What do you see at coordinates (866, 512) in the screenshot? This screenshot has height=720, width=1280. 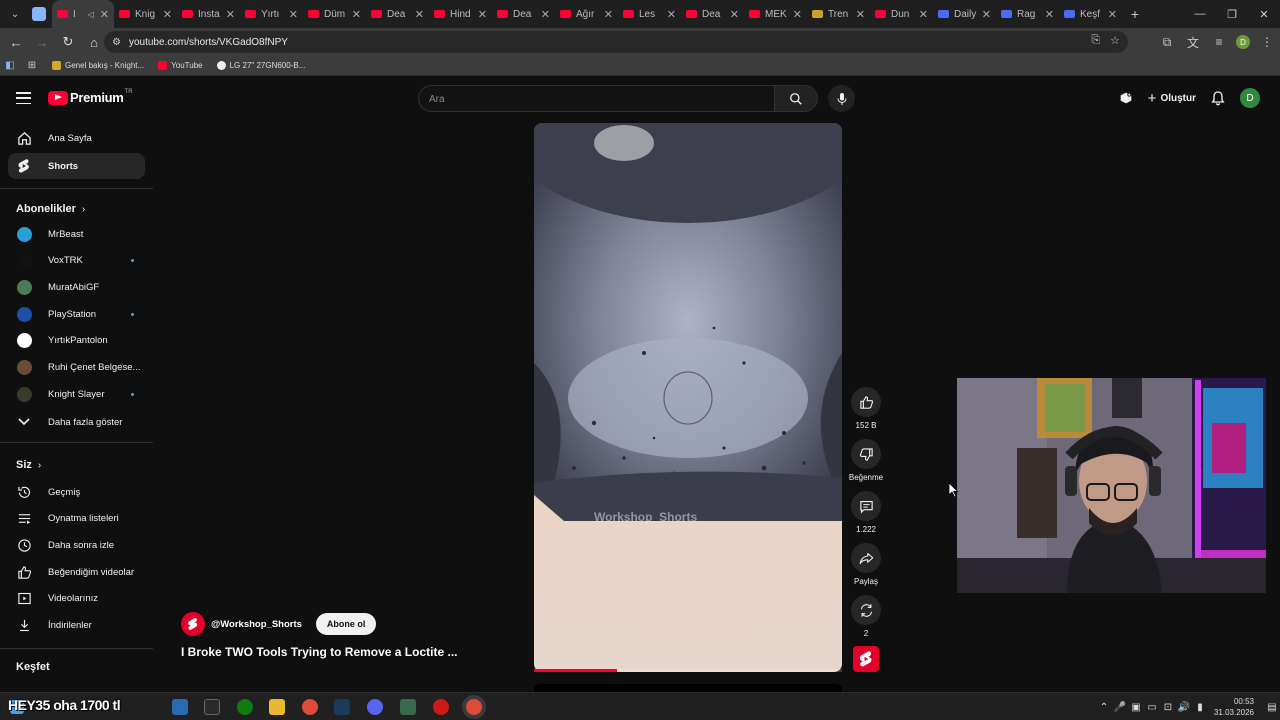 I see `comments-button: 1.222` at bounding box center [866, 512].